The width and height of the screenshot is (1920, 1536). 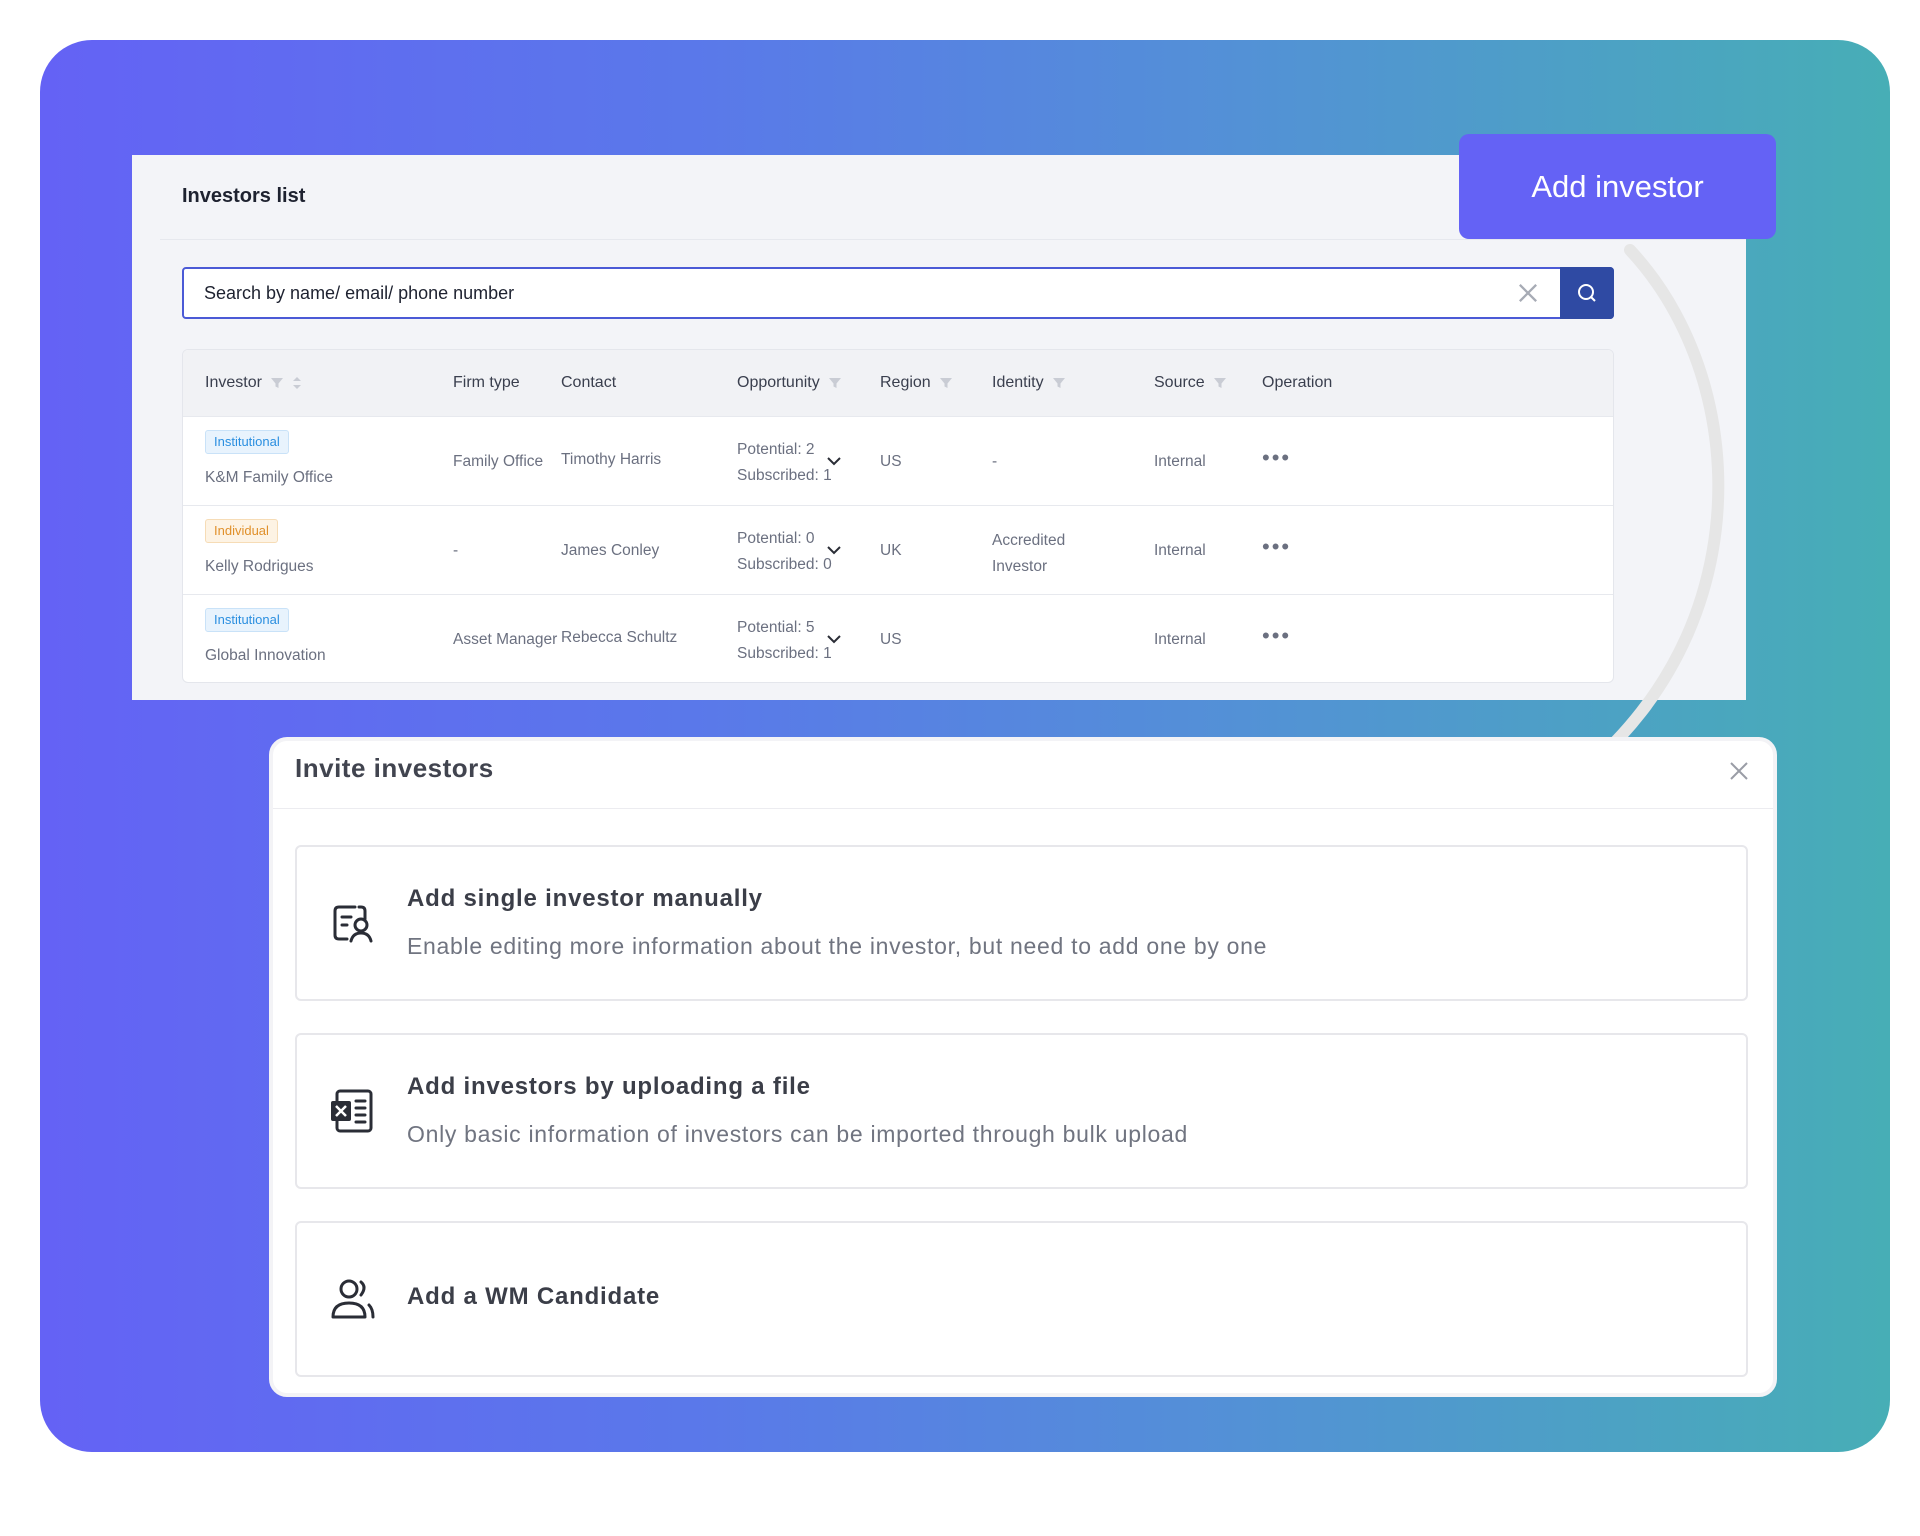 I want to click on column-header-investor: Investor, so click(x=253, y=383).